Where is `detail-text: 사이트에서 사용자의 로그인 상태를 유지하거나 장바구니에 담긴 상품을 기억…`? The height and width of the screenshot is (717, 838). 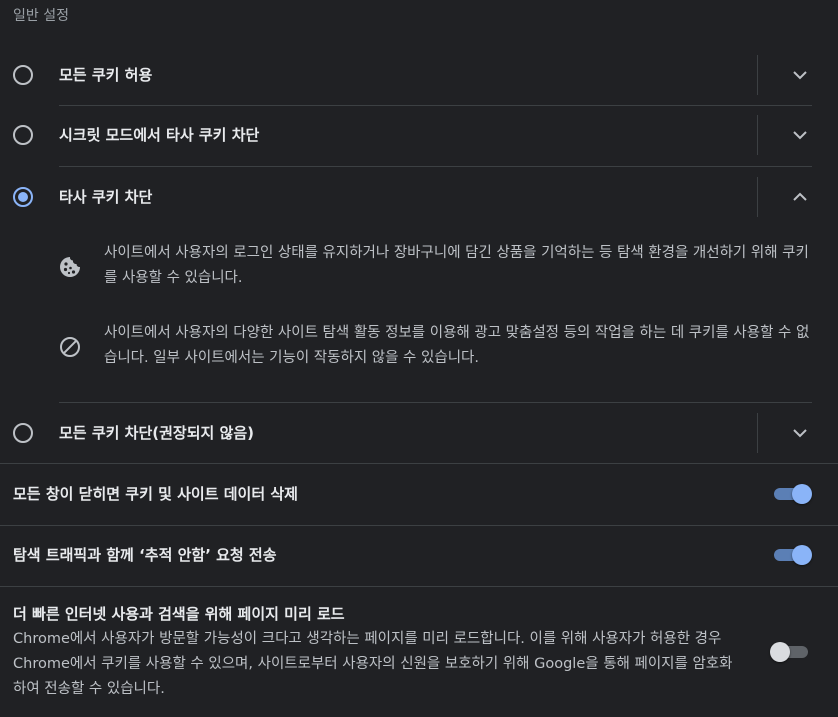
detail-text: 사이트에서 사용자의 로그인 상태를 유지하거나 장바구니에 담긴 상품을 기억… is located at coordinates (456, 265).